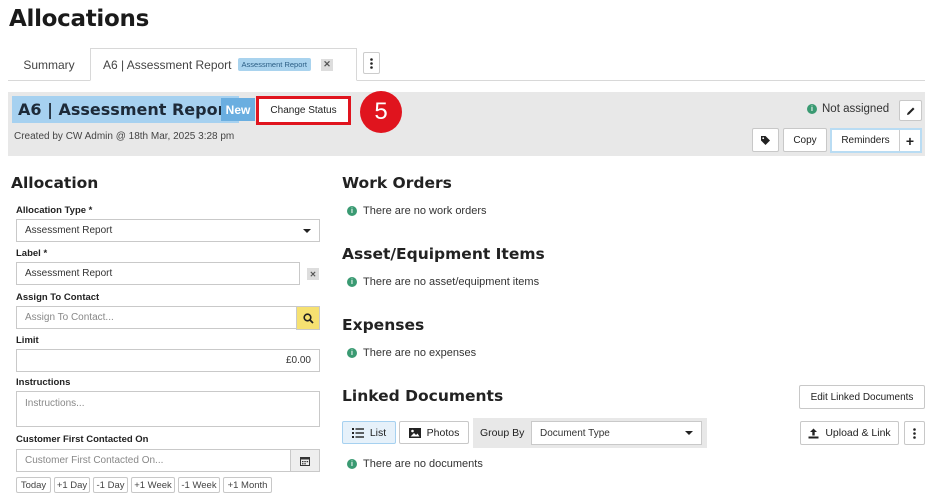  What do you see at coordinates (168, 230) in the screenshot?
I see `allocation-type-select: Assessment Report` at bounding box center [168, 230].